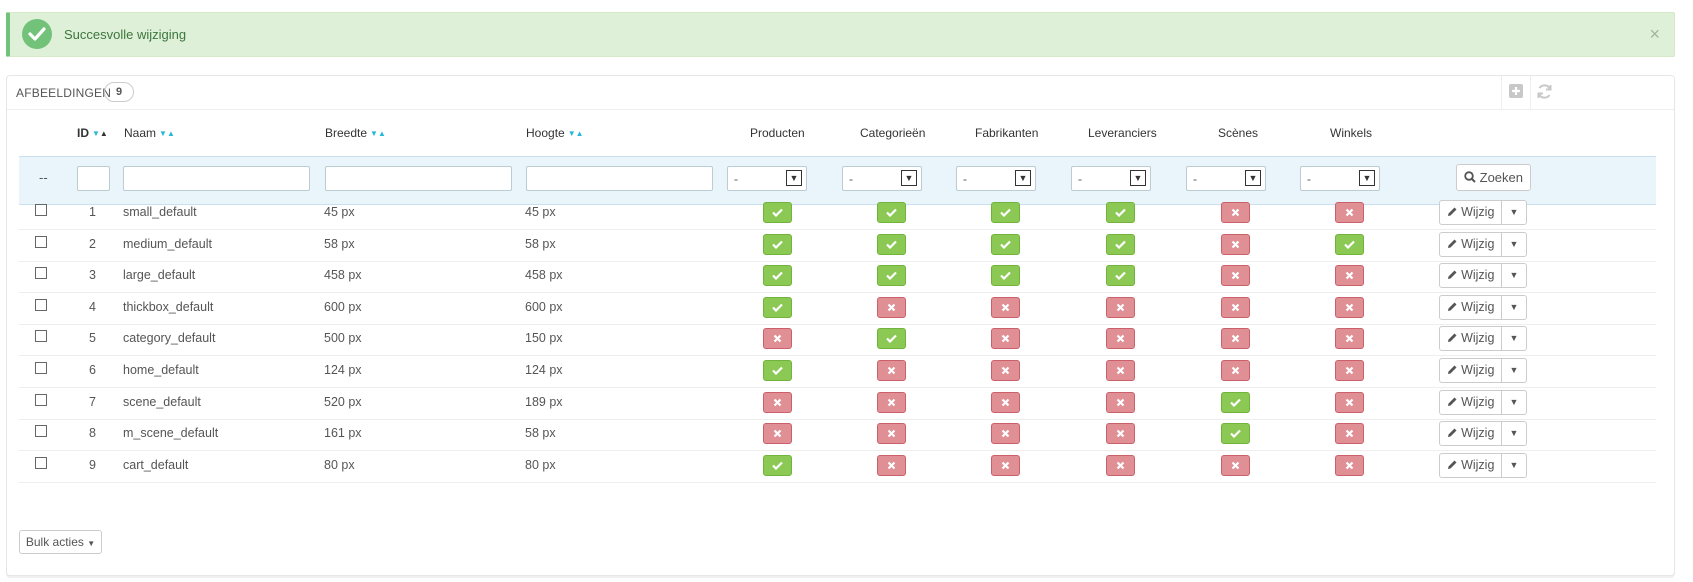 The height and width of the screenshot is (582, 1693). What do you see at coordinates (1340, 178) in the screenshot?
I see `filter-shops-select: - ▼` at bounding box center [1340, 178].